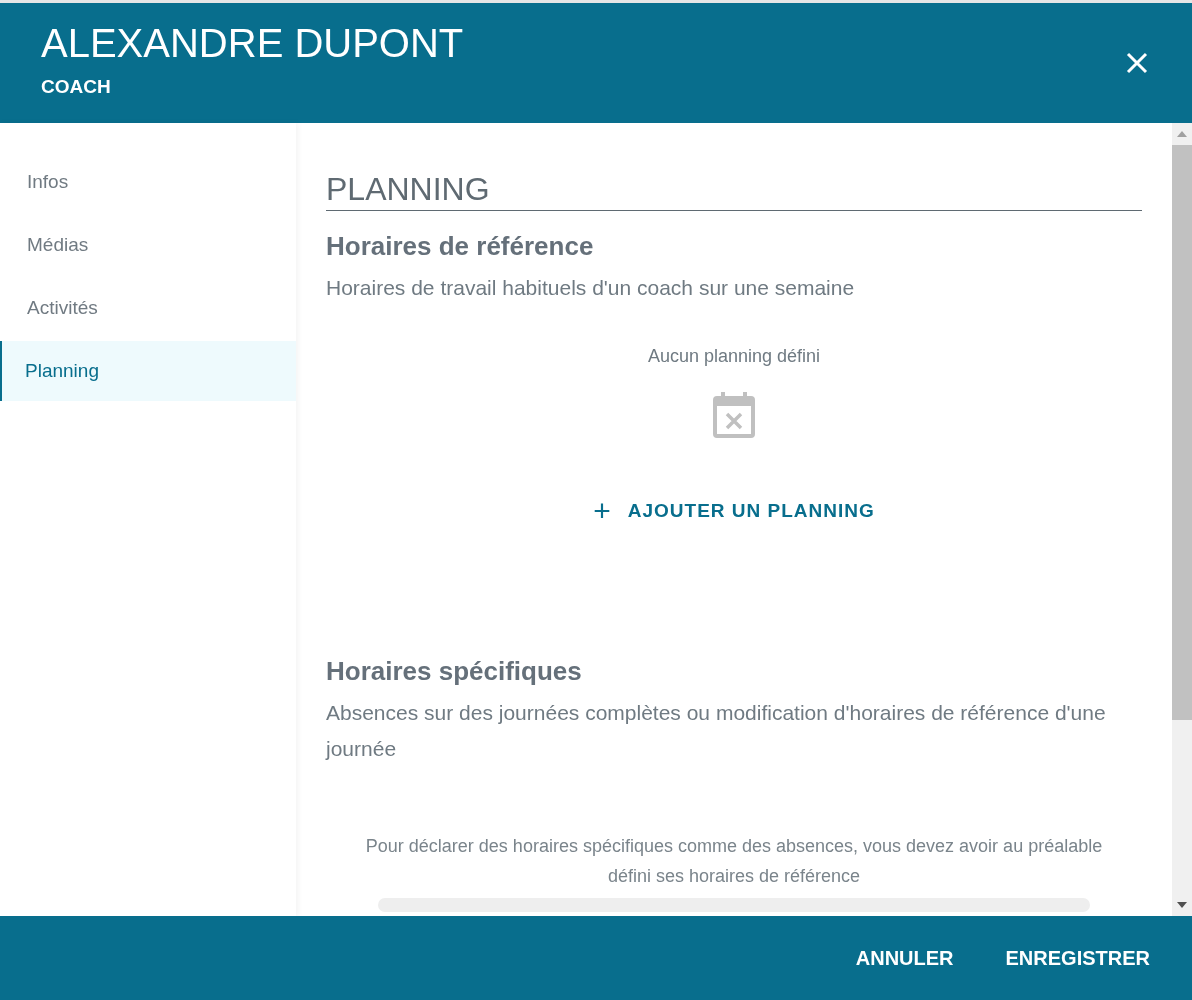  Describe the element at coordinates (454, 671) in the screenshot. I see `subsection-heading: Horaires spécifiques` at that location.